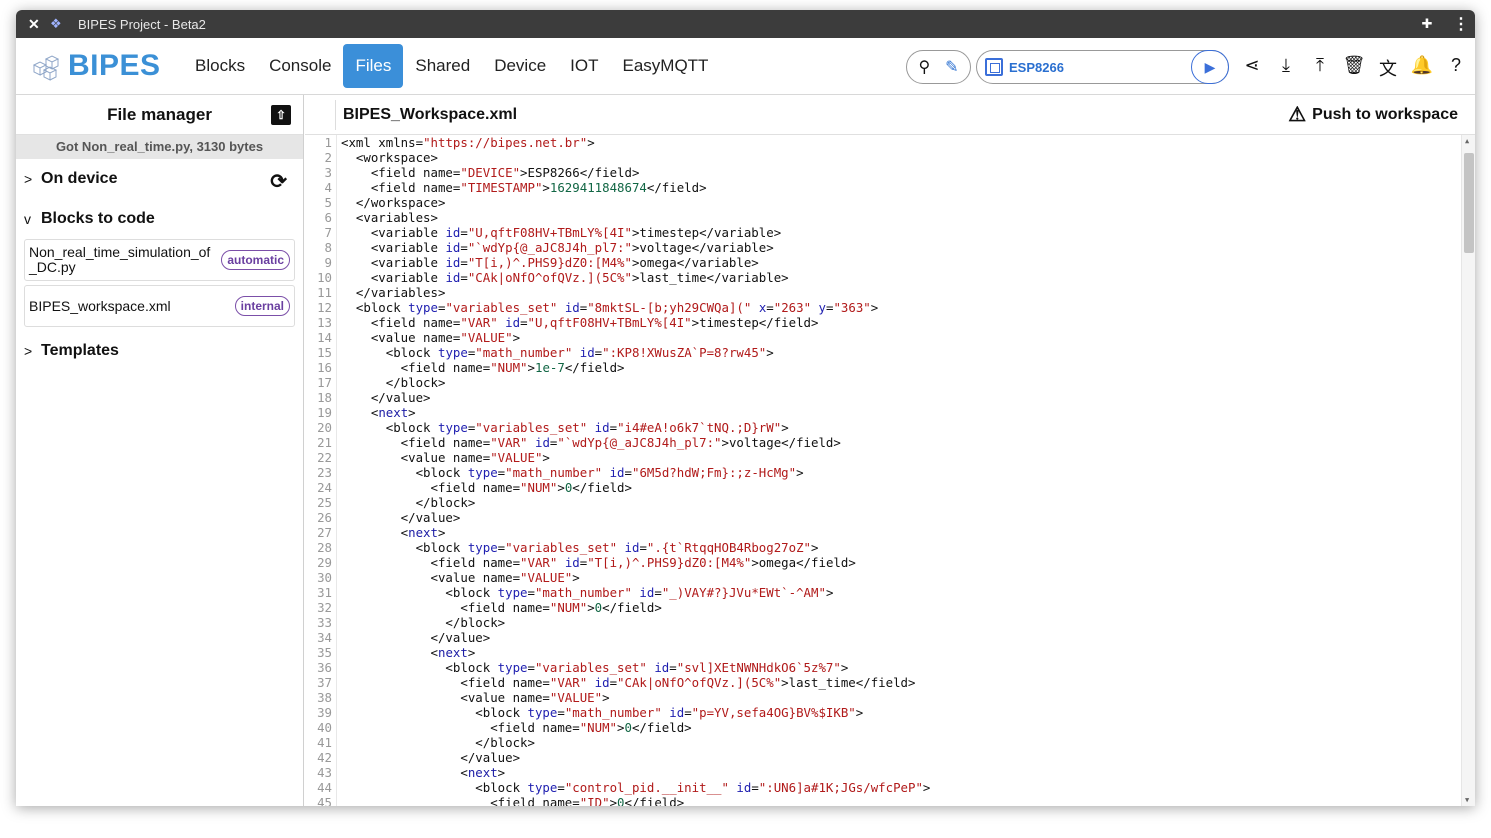  What do you see at coordinates (1373, 114) in the screenshot?
I see `push-to-workspace-button: ⚠ Push to workspace` at bounding box center [1373, 114].